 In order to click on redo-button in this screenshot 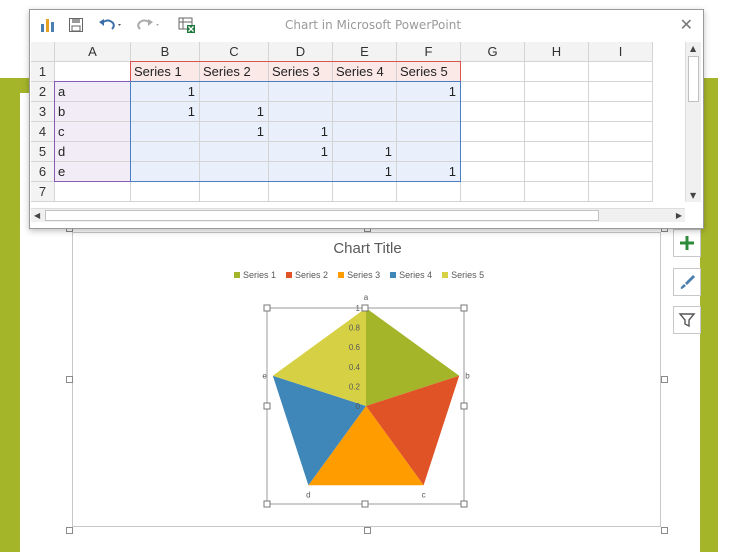, I will do `click(149, 25)`.